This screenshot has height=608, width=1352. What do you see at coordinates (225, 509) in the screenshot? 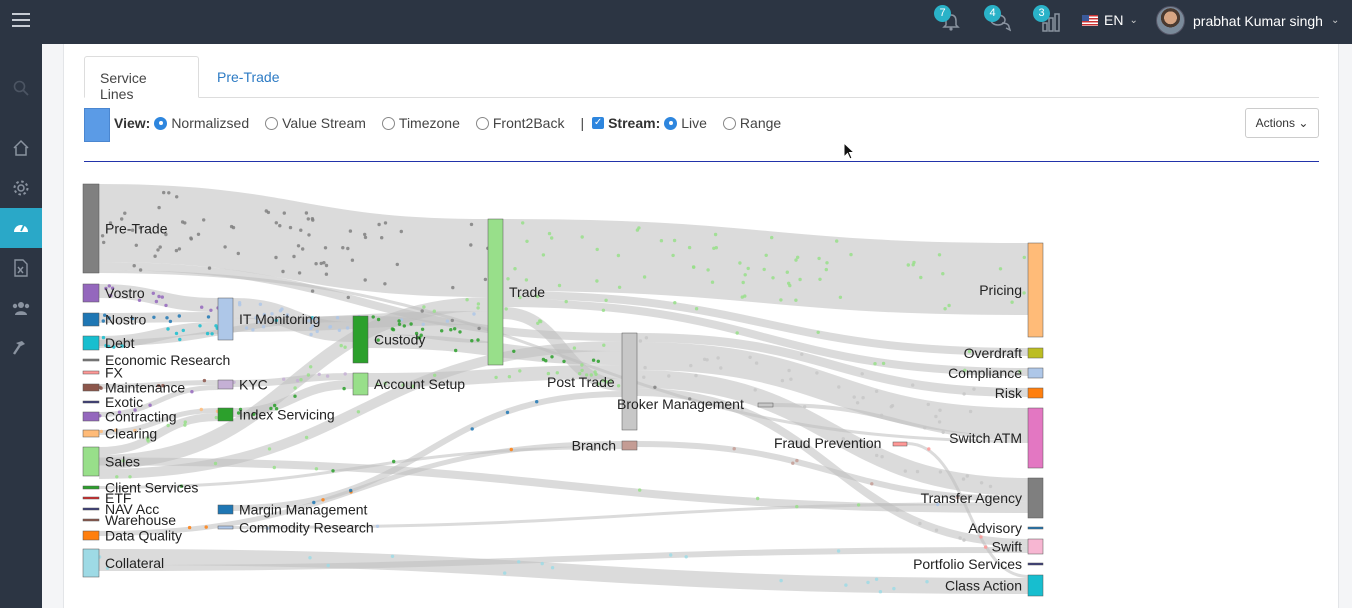
I see `sankey-node-margin-management` at bounding box center [225, 509].